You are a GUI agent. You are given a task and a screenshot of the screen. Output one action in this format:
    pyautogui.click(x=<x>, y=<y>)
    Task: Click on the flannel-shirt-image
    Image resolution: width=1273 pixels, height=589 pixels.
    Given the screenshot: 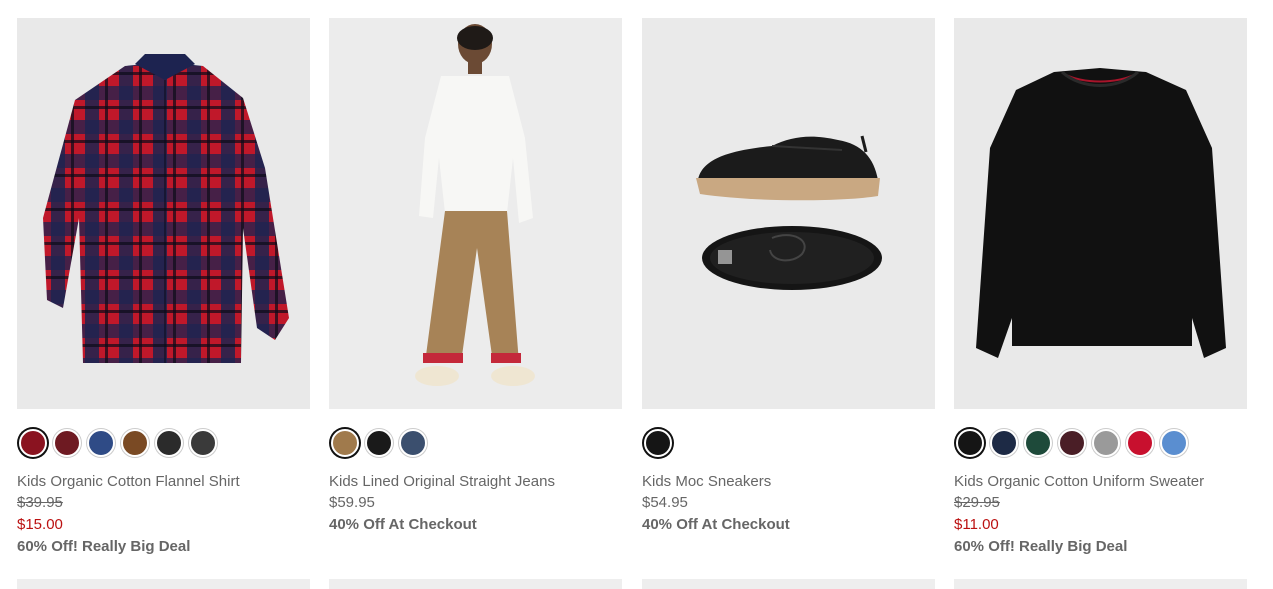 What is the action you would take?
    pyautogui.click(x=166, y=208)
    